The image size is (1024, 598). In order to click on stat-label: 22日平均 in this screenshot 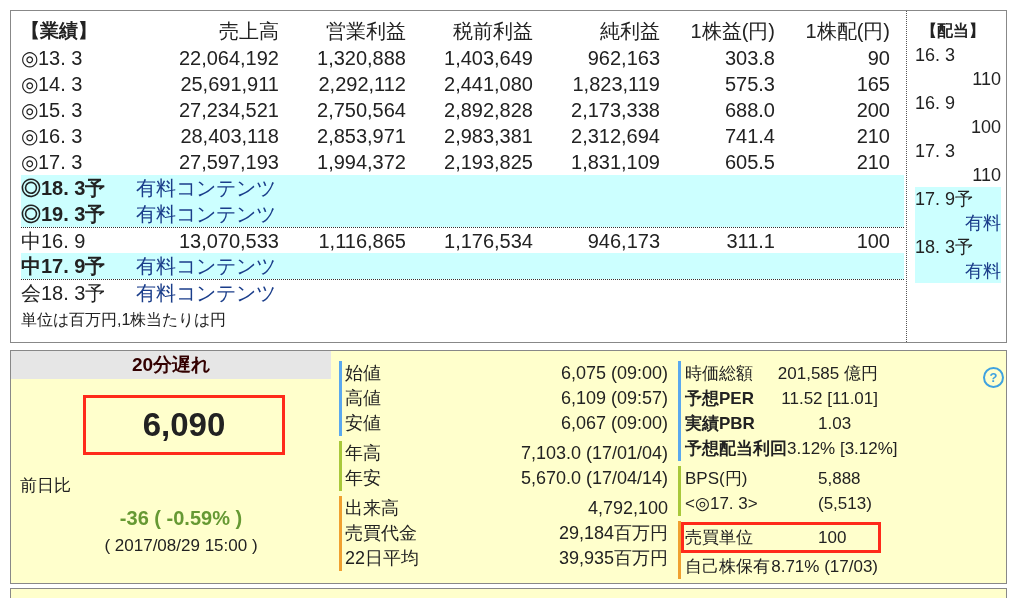, I will do `click(382, 558)`.